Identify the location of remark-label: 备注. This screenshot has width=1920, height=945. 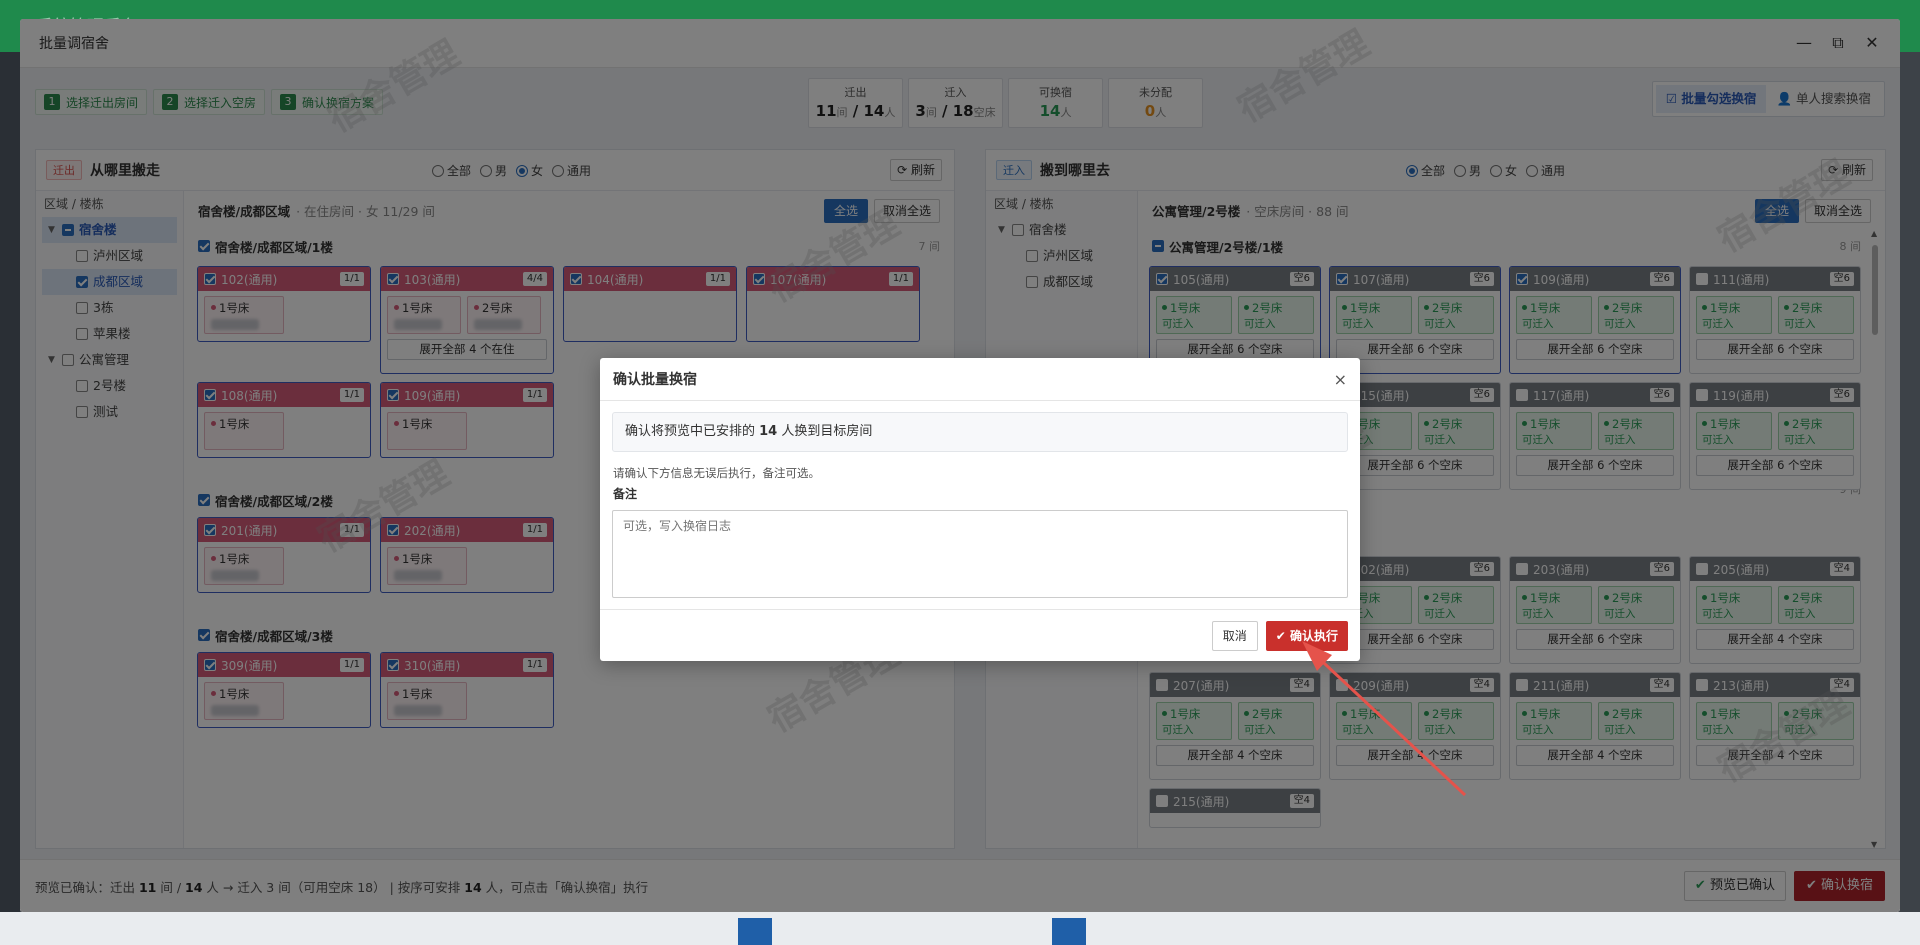
(625, 494).